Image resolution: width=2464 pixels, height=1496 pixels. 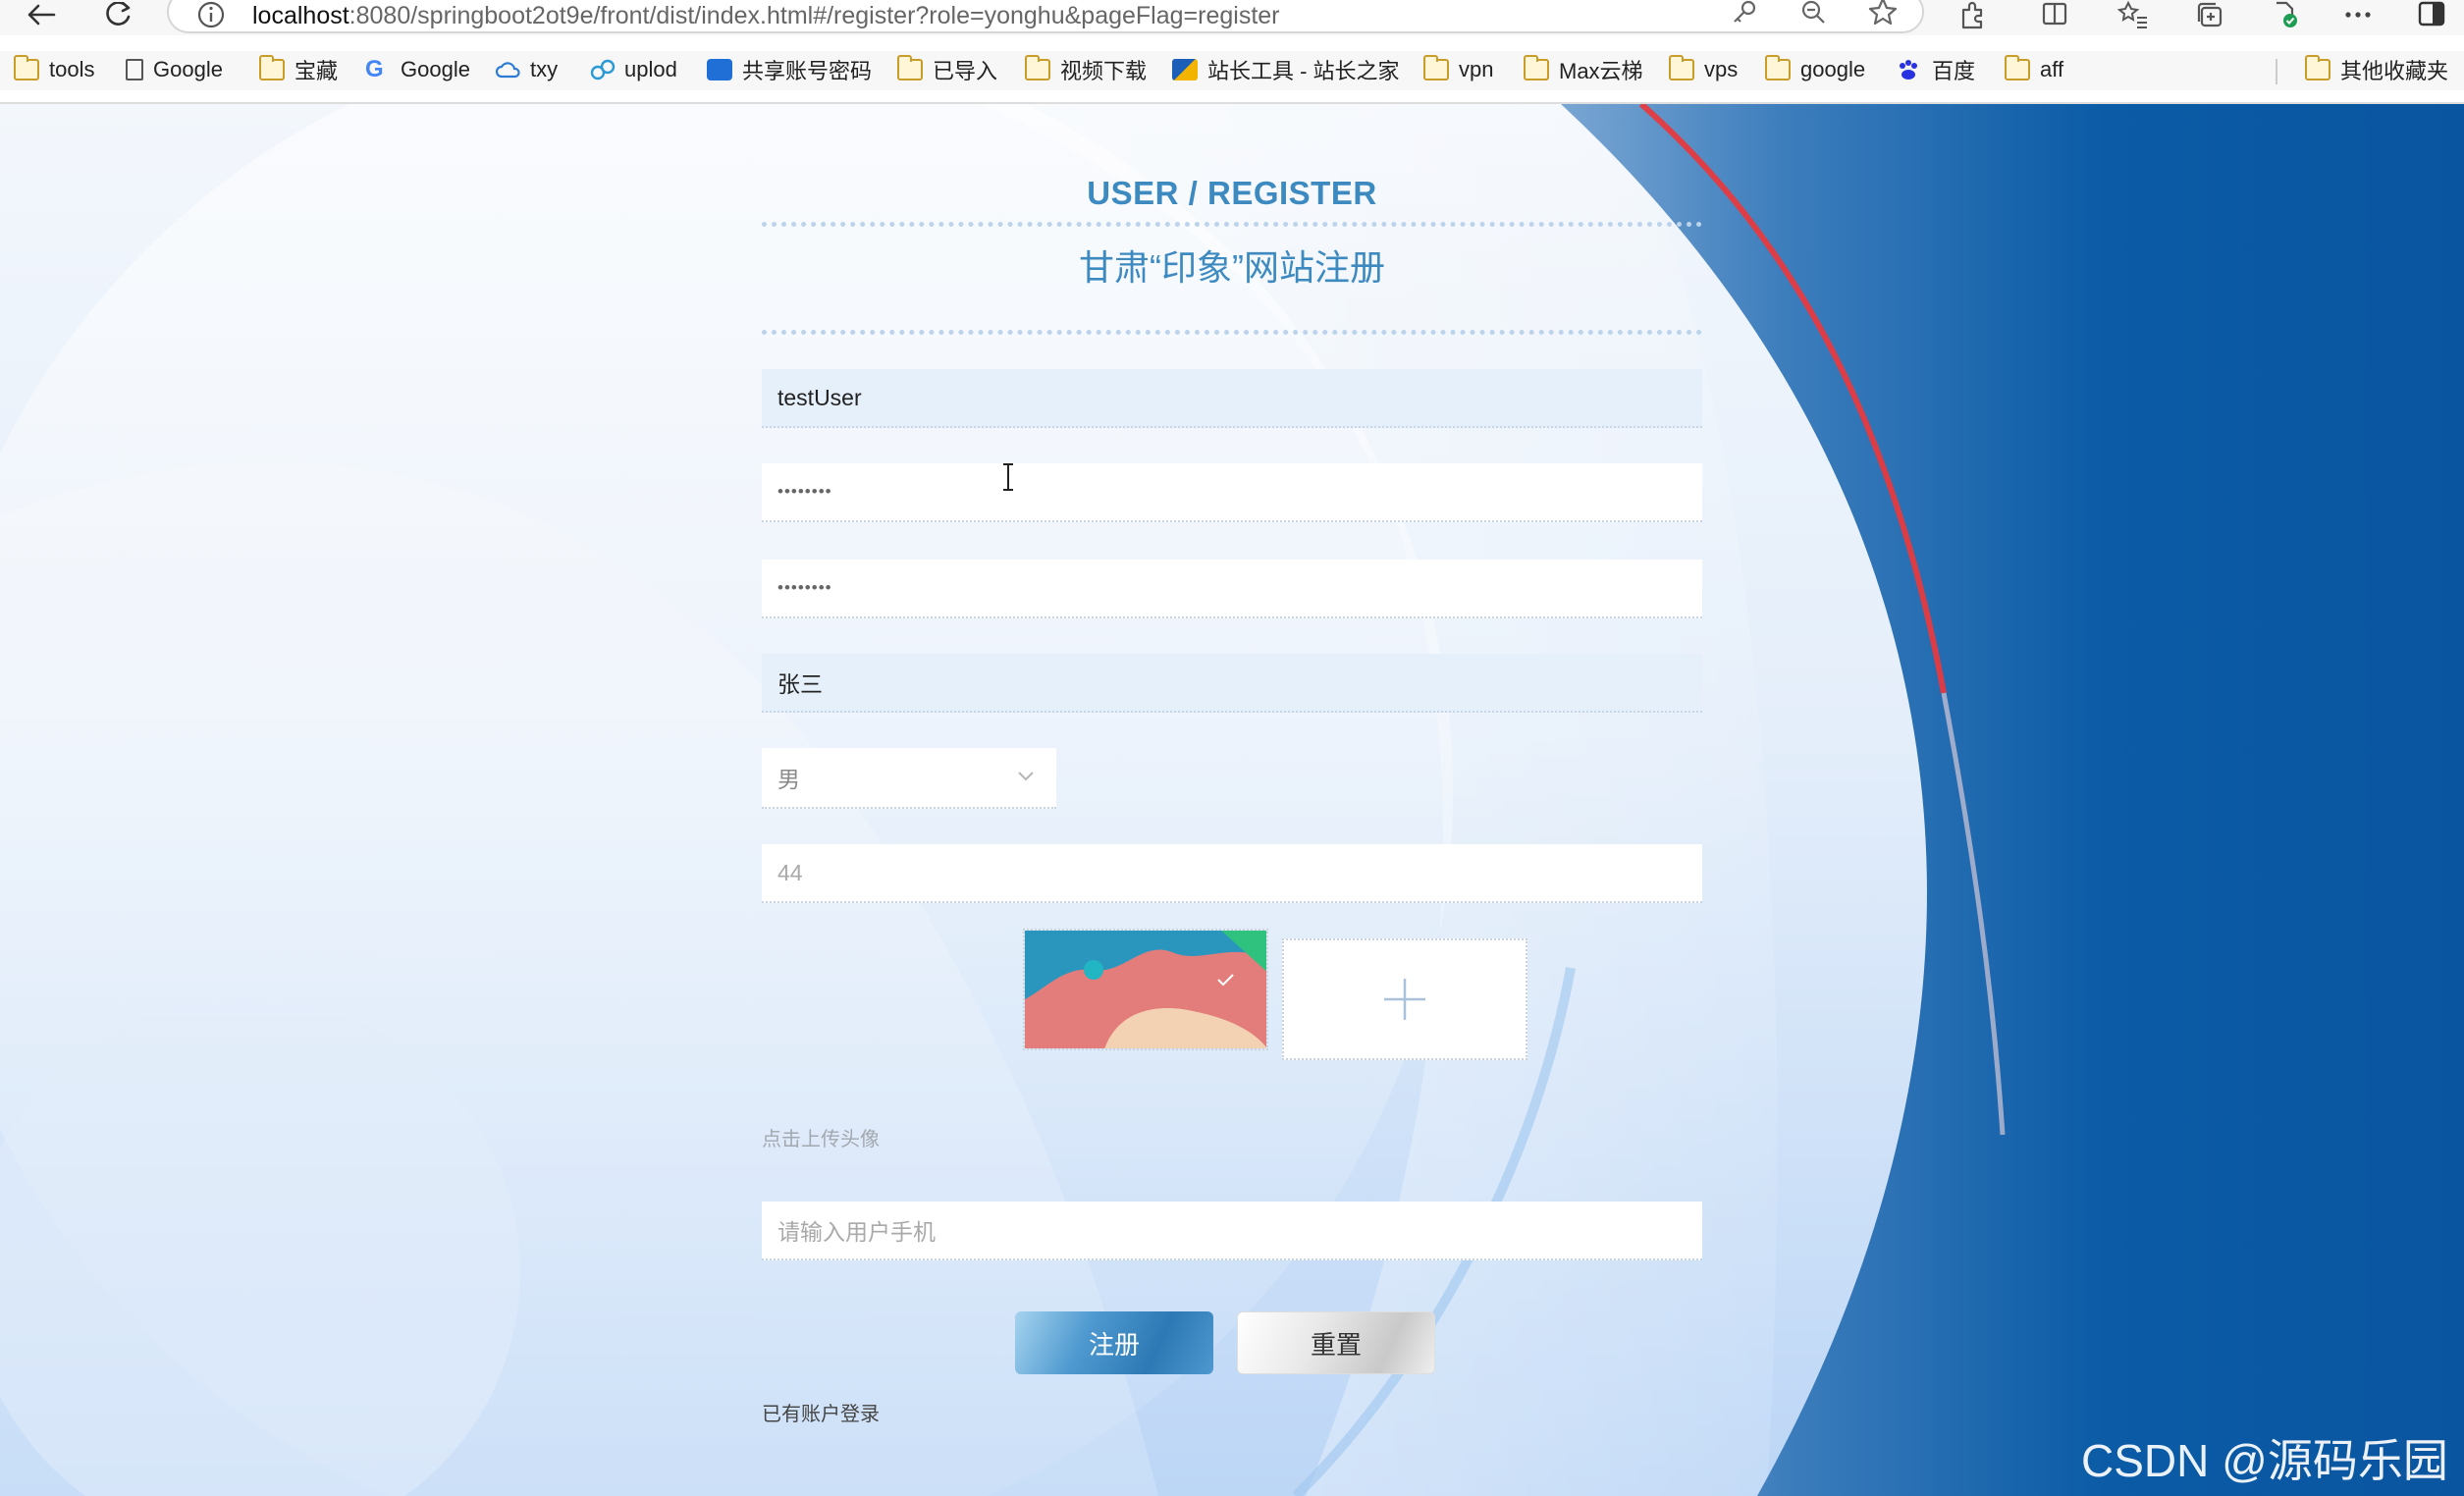 I want to click on bookmark-txy: txy, so click(x=526, y=70).